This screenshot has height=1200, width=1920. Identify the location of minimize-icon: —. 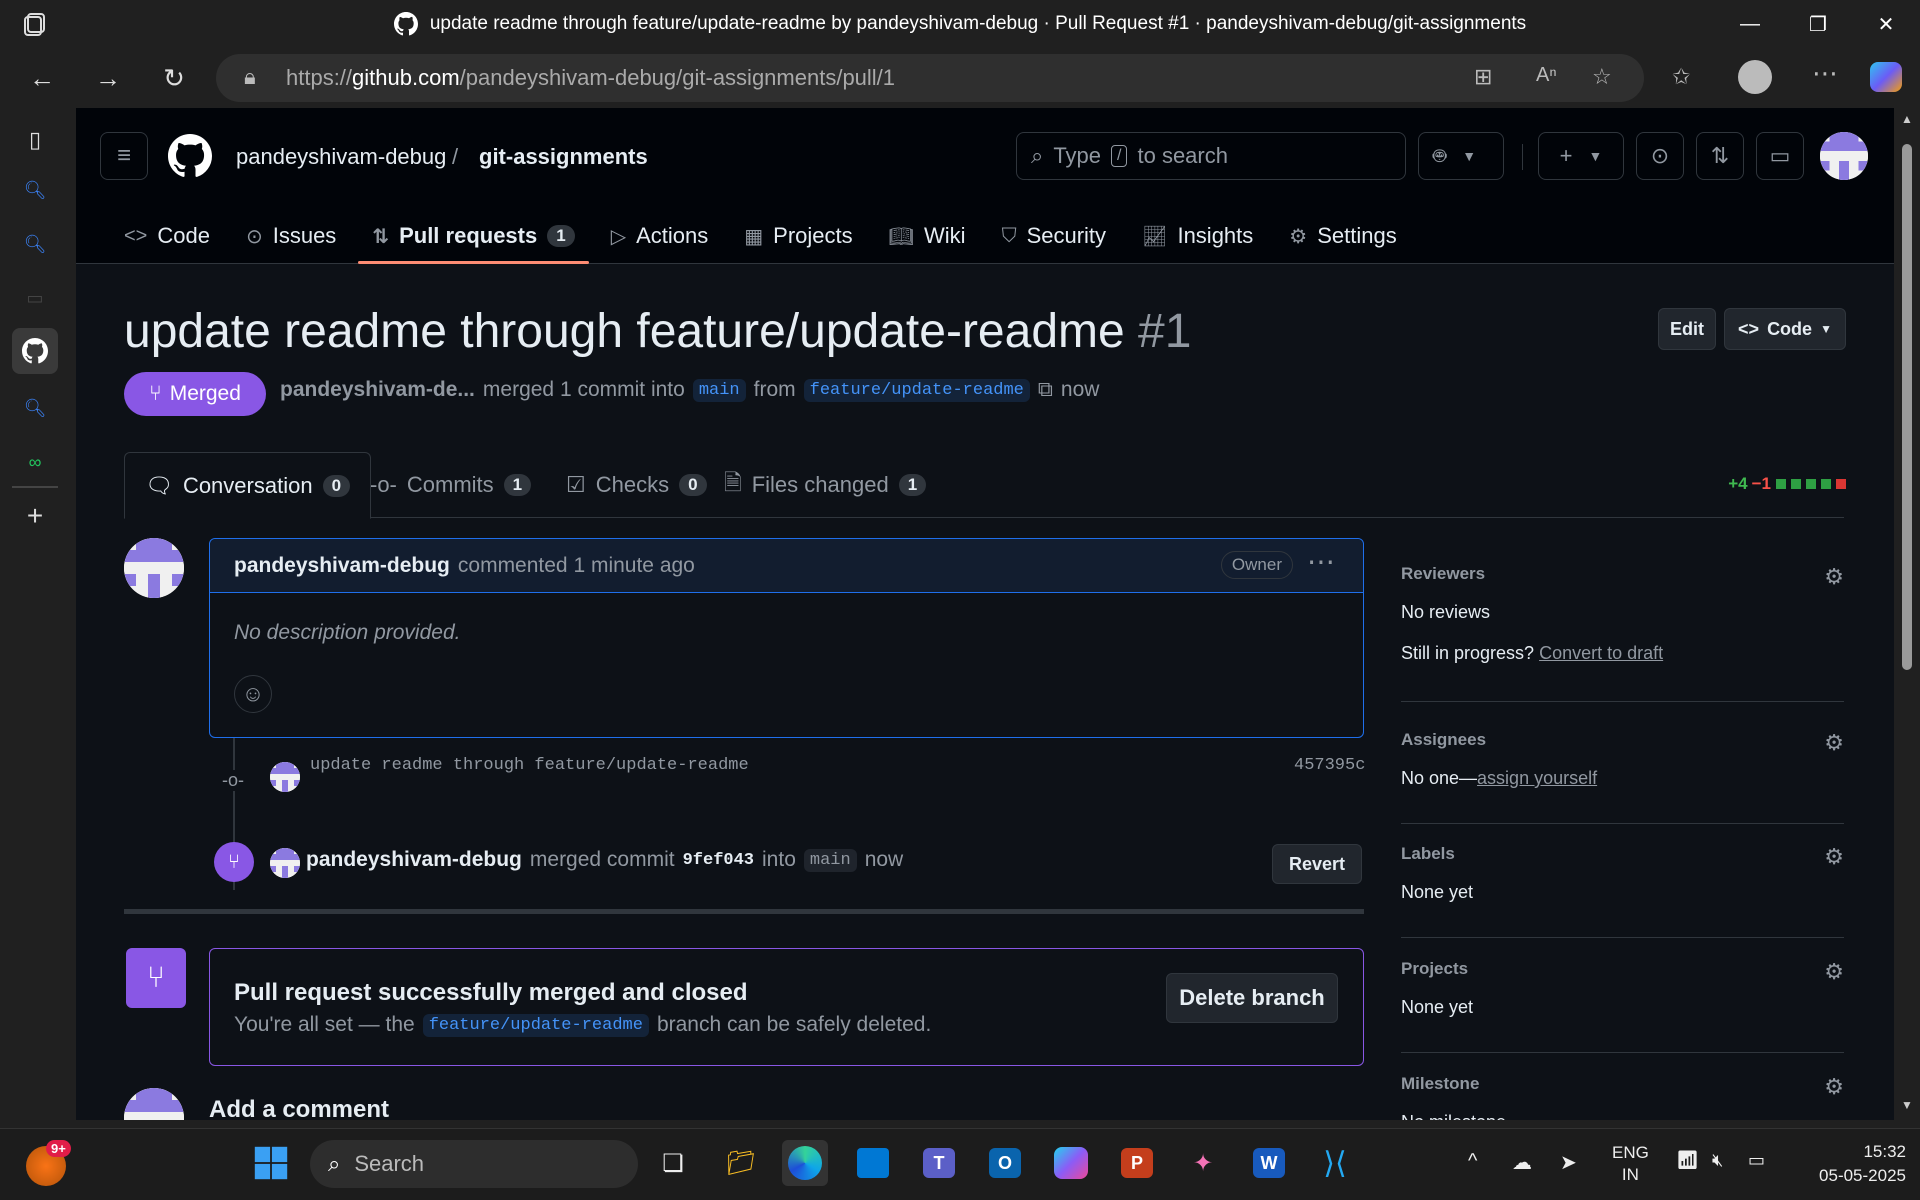
(1750, 24).